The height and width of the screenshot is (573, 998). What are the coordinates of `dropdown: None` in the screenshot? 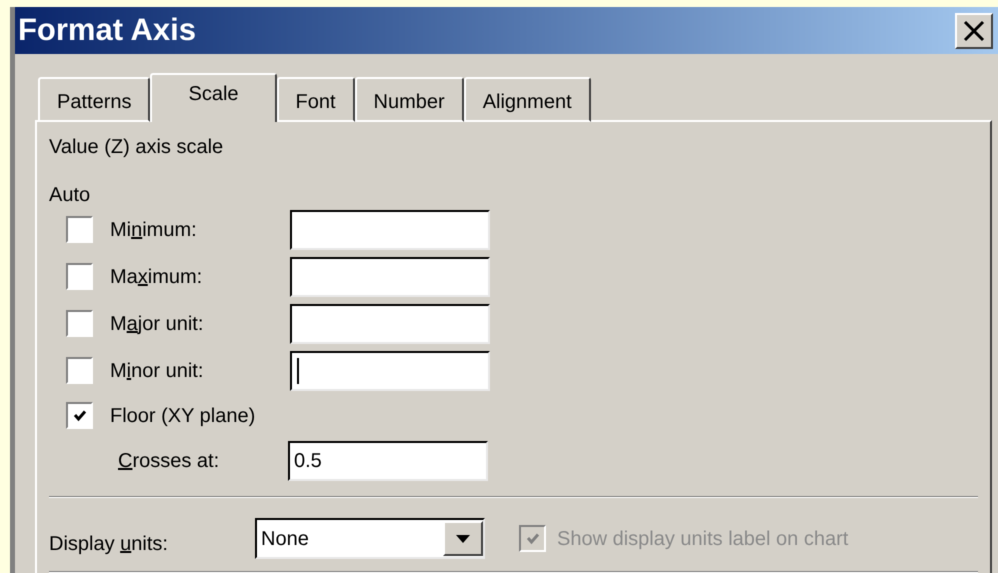 It's located at (370, 538).